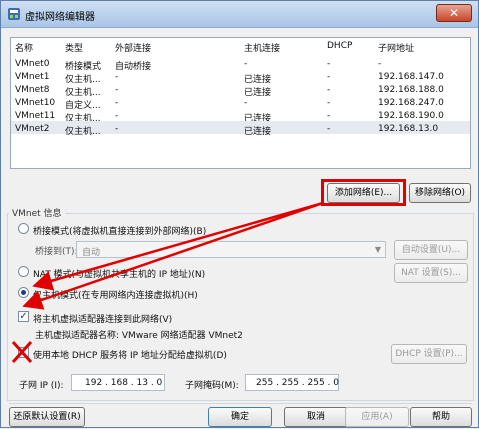 The image size is (479, 429). I want to click on dhcp-label: 使用本地 DHCP 服务将 IP 地址分配给虚拟机(D), so click(130, 356).